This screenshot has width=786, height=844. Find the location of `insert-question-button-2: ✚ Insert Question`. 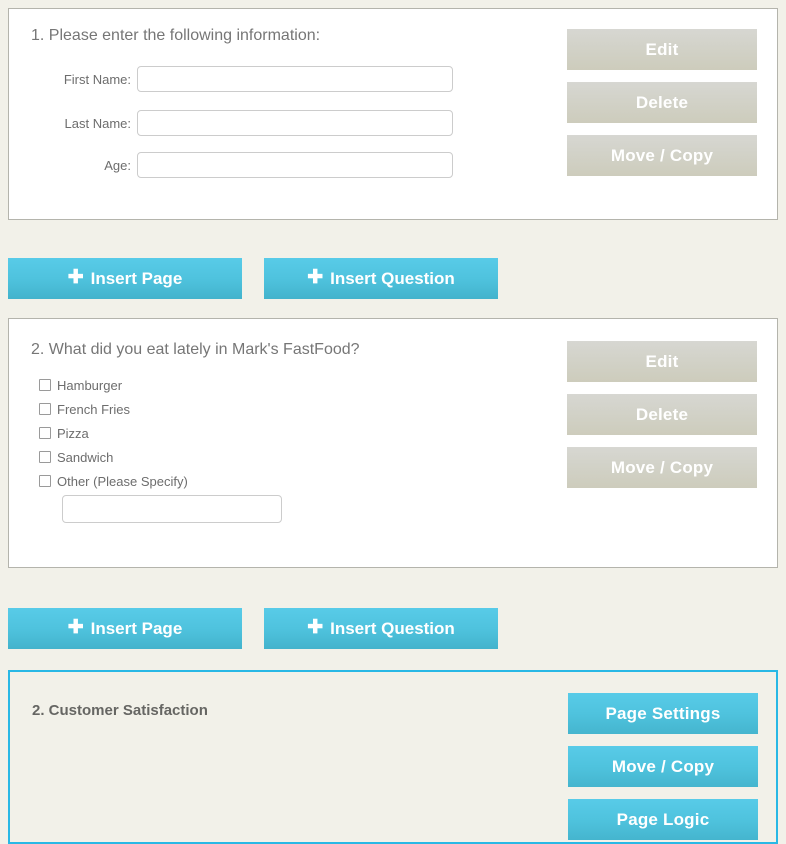

insert-question-button-2: ✚ Insert Question is located at coordinates (381, 628).